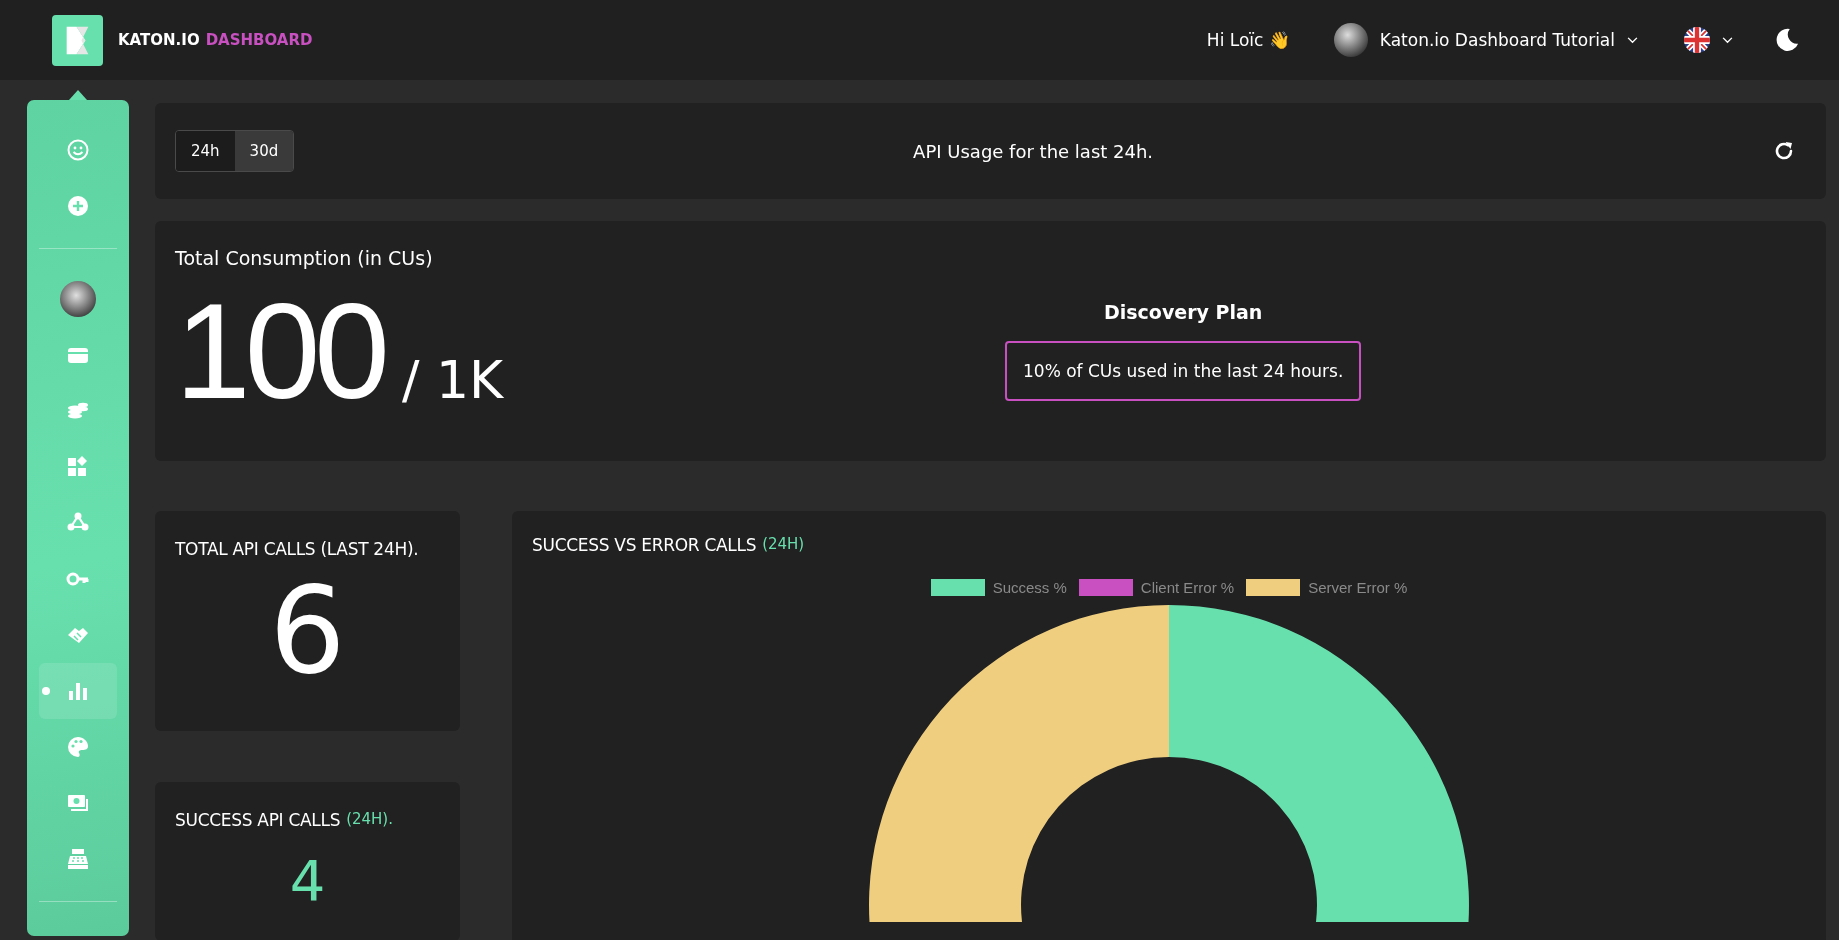 The width and height of the screenshot is (1839, 940). Describe the element at coordinates (279, 351) in the screenshot. I see `usage-value: 100` at that location.